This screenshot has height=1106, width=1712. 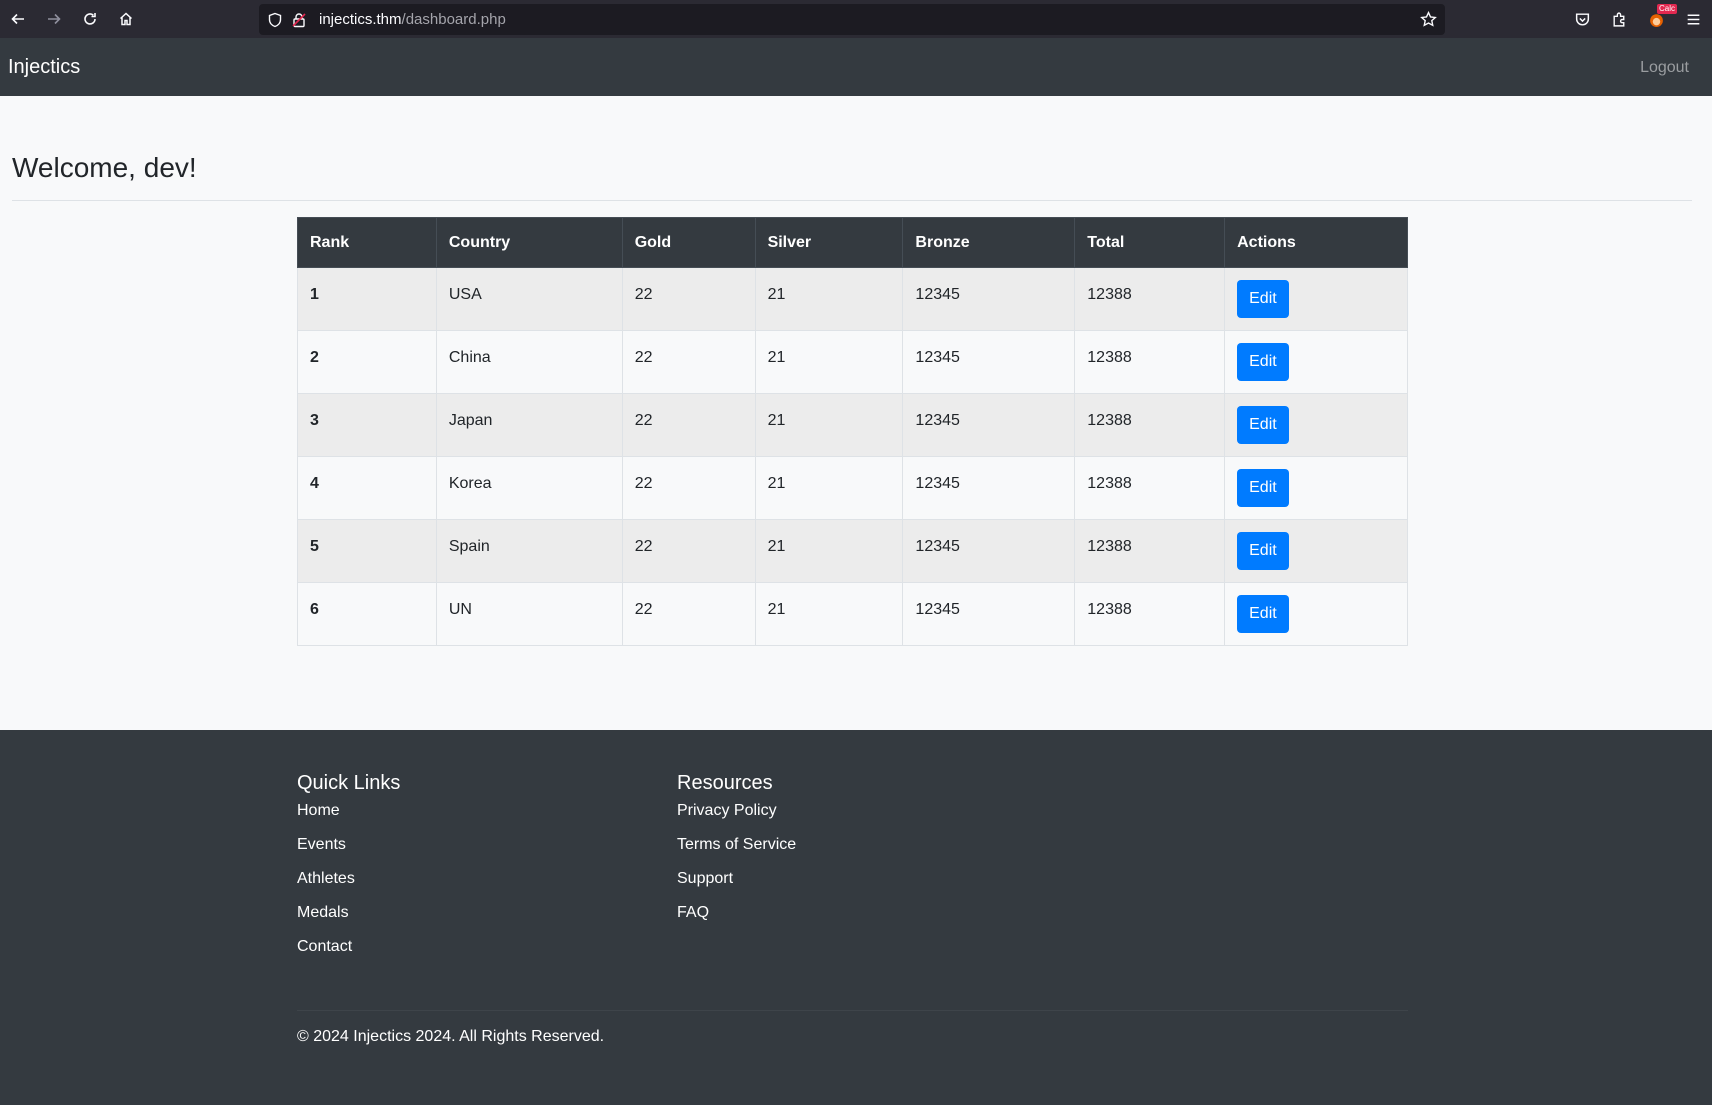 What do you see at coordinates (829, 242) in the screenshot?
I see `column-header-silver: Silver` at bounding box center [829, 242].